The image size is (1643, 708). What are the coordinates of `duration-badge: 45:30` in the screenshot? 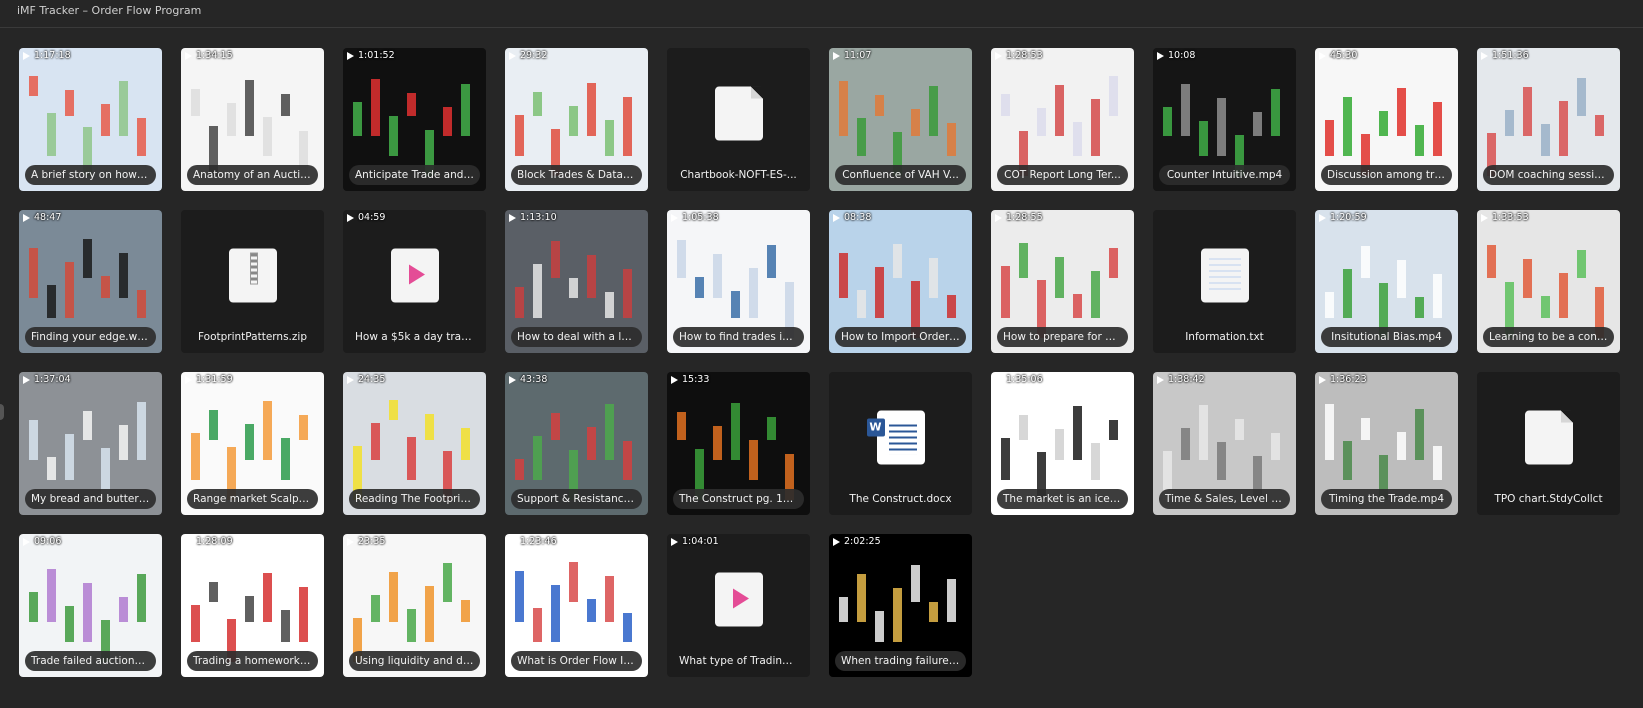 It's located at (1338, 55).